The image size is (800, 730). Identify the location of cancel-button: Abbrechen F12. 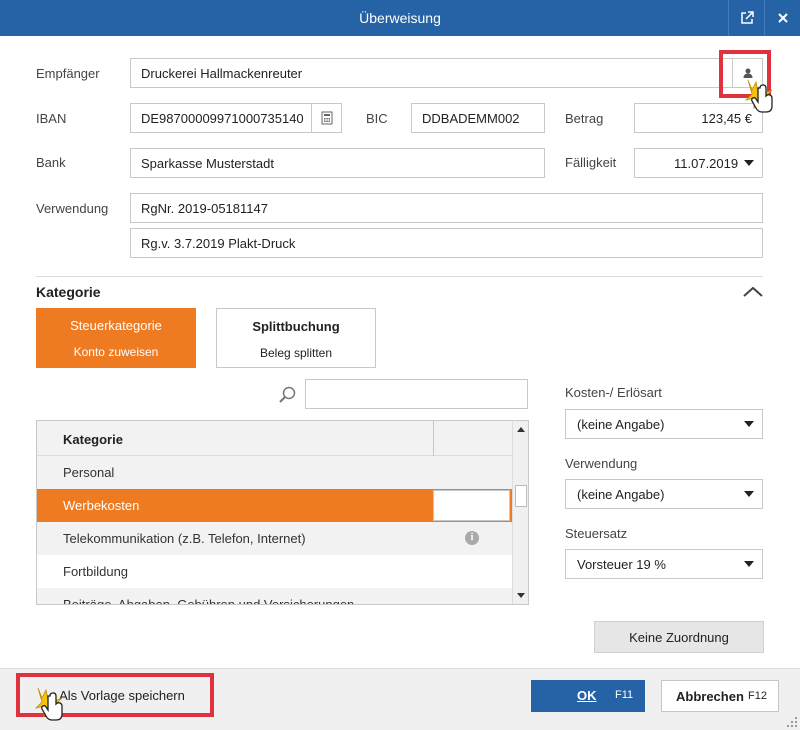
(720, 696).